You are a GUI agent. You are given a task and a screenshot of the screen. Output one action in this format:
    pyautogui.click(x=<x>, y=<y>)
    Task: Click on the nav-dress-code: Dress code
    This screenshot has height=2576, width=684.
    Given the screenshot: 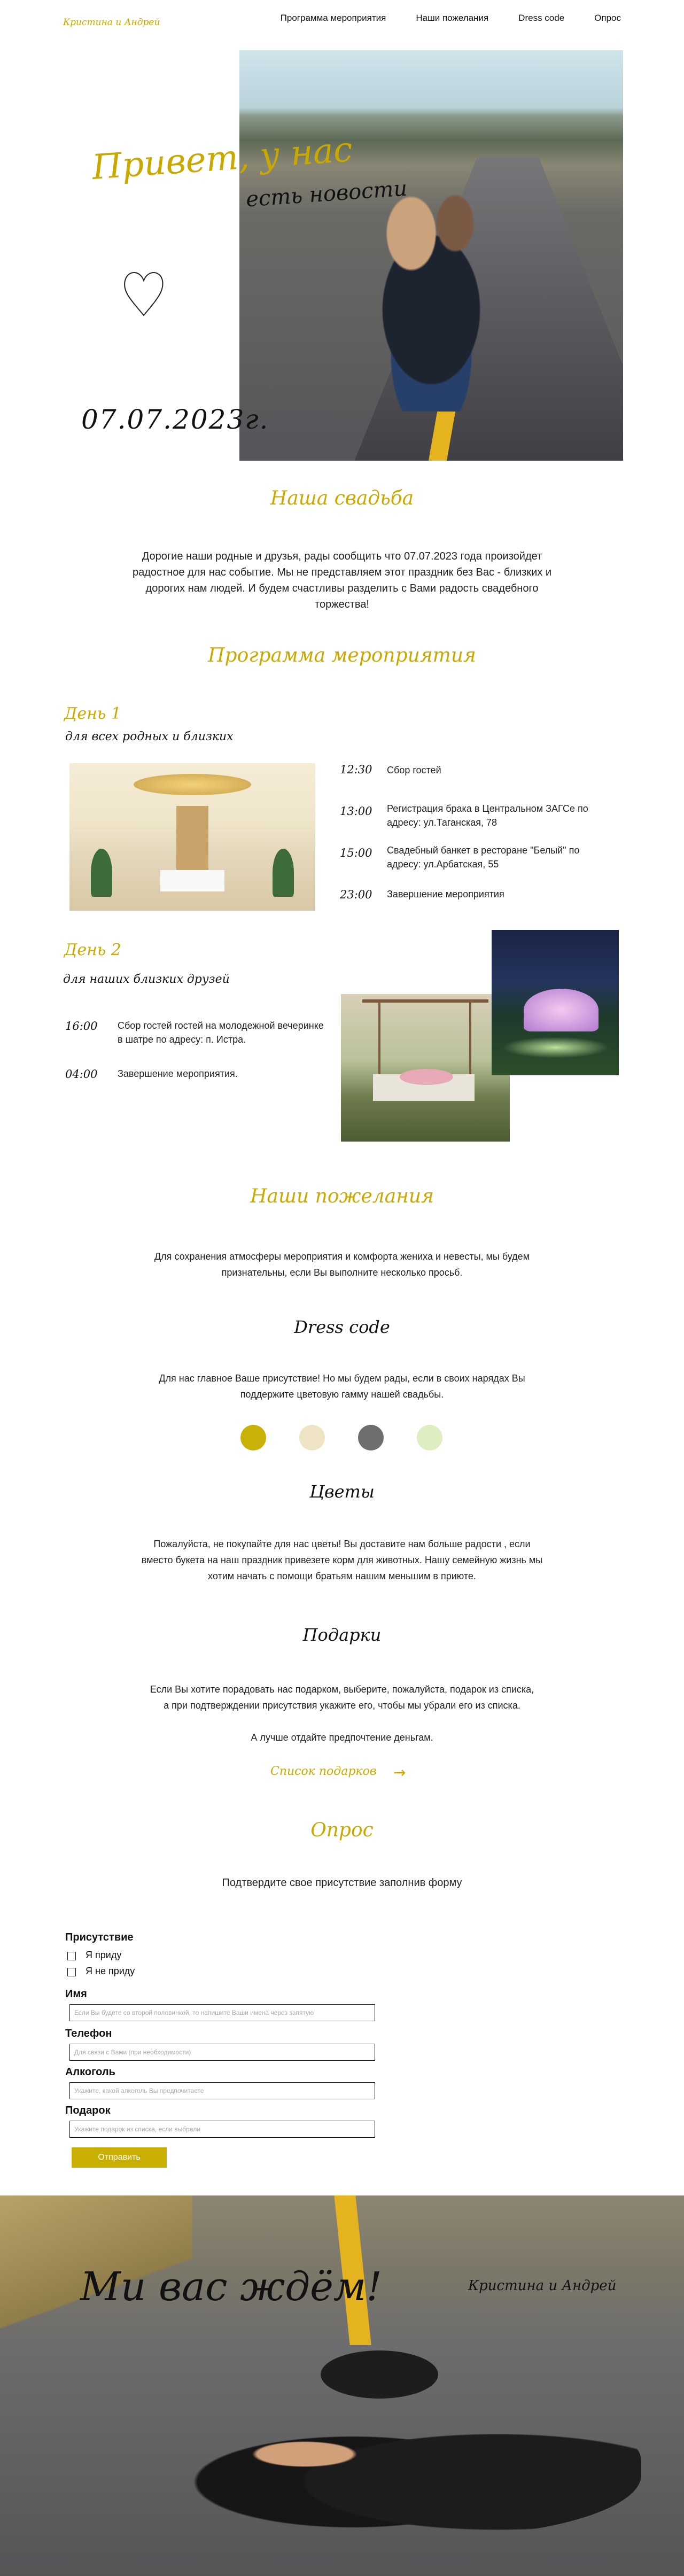 What is the action you would take?
    pyautogui.click(x=541, y=19)
    